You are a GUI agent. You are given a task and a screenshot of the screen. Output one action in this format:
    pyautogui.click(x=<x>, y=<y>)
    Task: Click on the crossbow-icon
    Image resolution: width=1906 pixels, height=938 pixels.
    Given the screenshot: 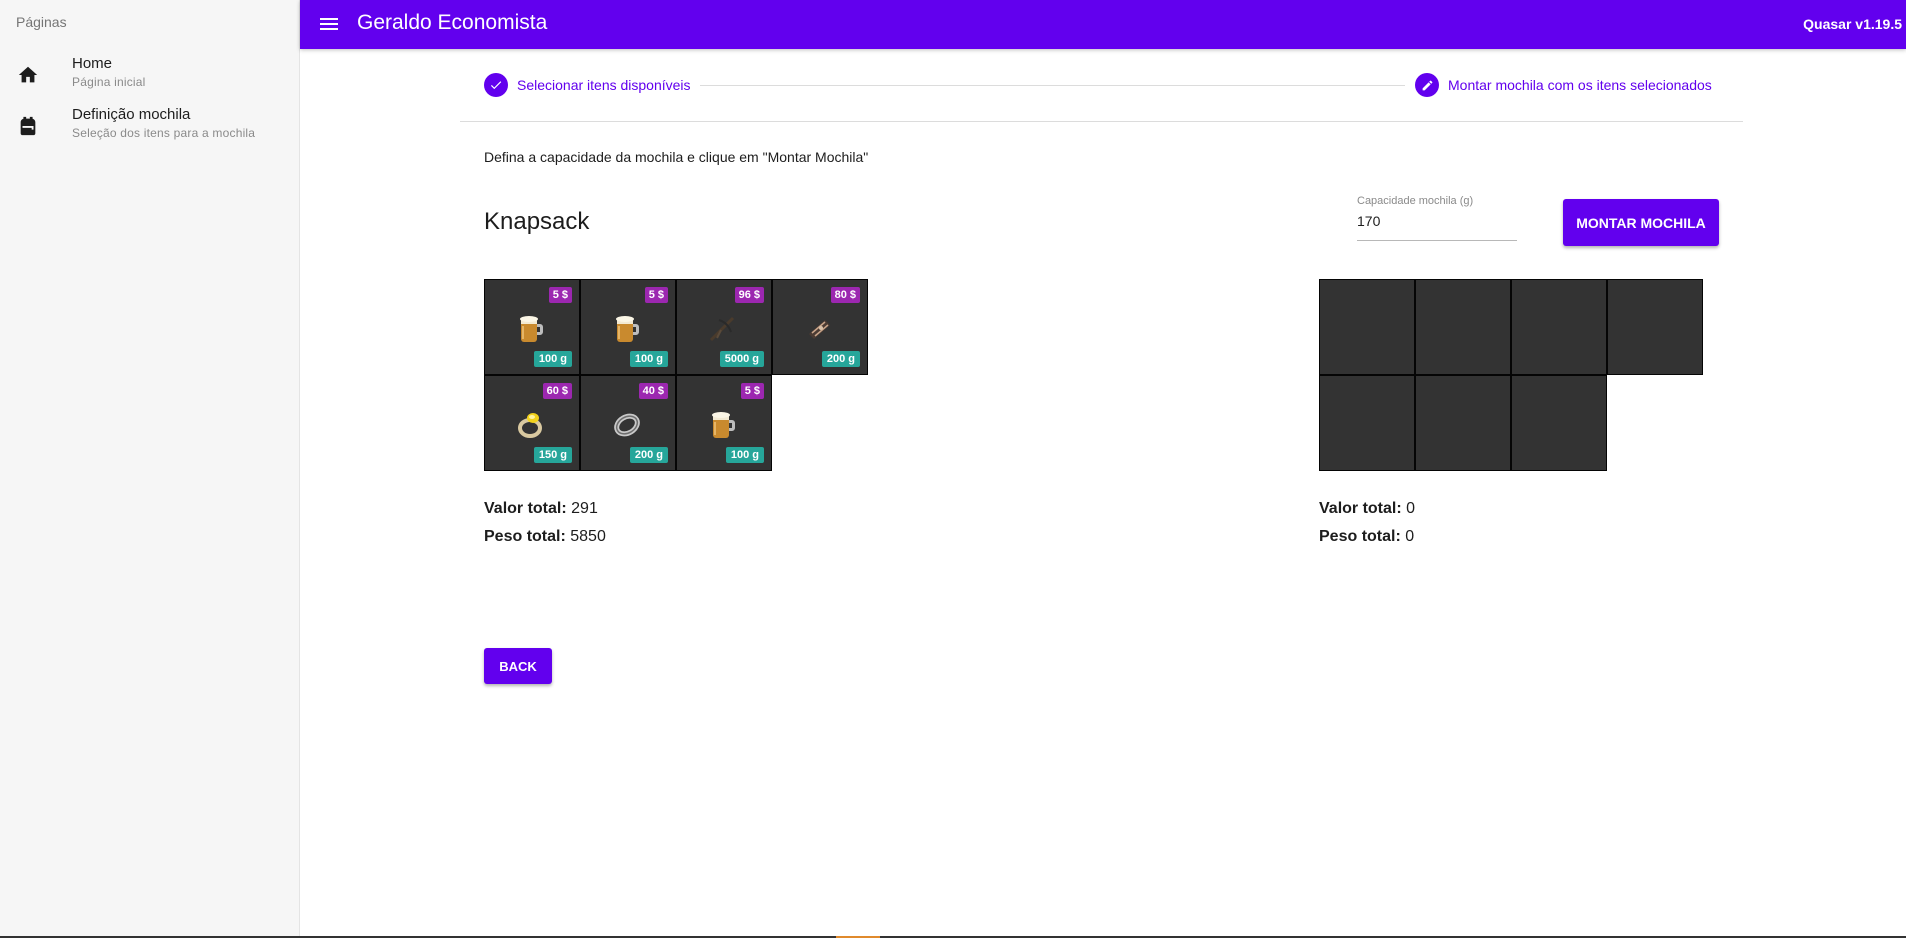 What is the action you would take?
    pyautogui.click(x=723, y=328)
    